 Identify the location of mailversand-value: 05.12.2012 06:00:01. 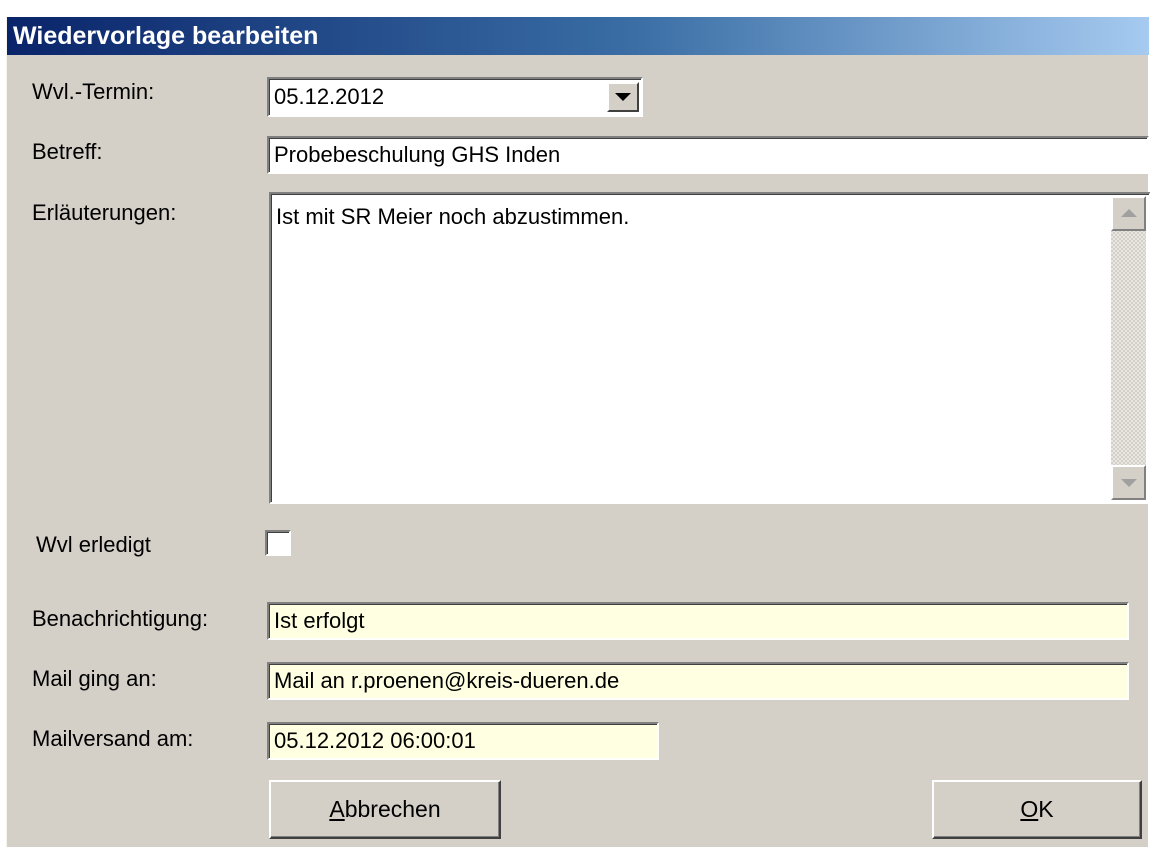
(375, 740).